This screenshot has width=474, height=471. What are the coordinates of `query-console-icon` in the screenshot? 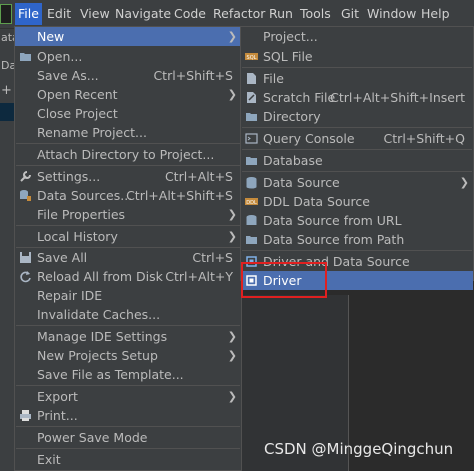 It's located at (251, 138).